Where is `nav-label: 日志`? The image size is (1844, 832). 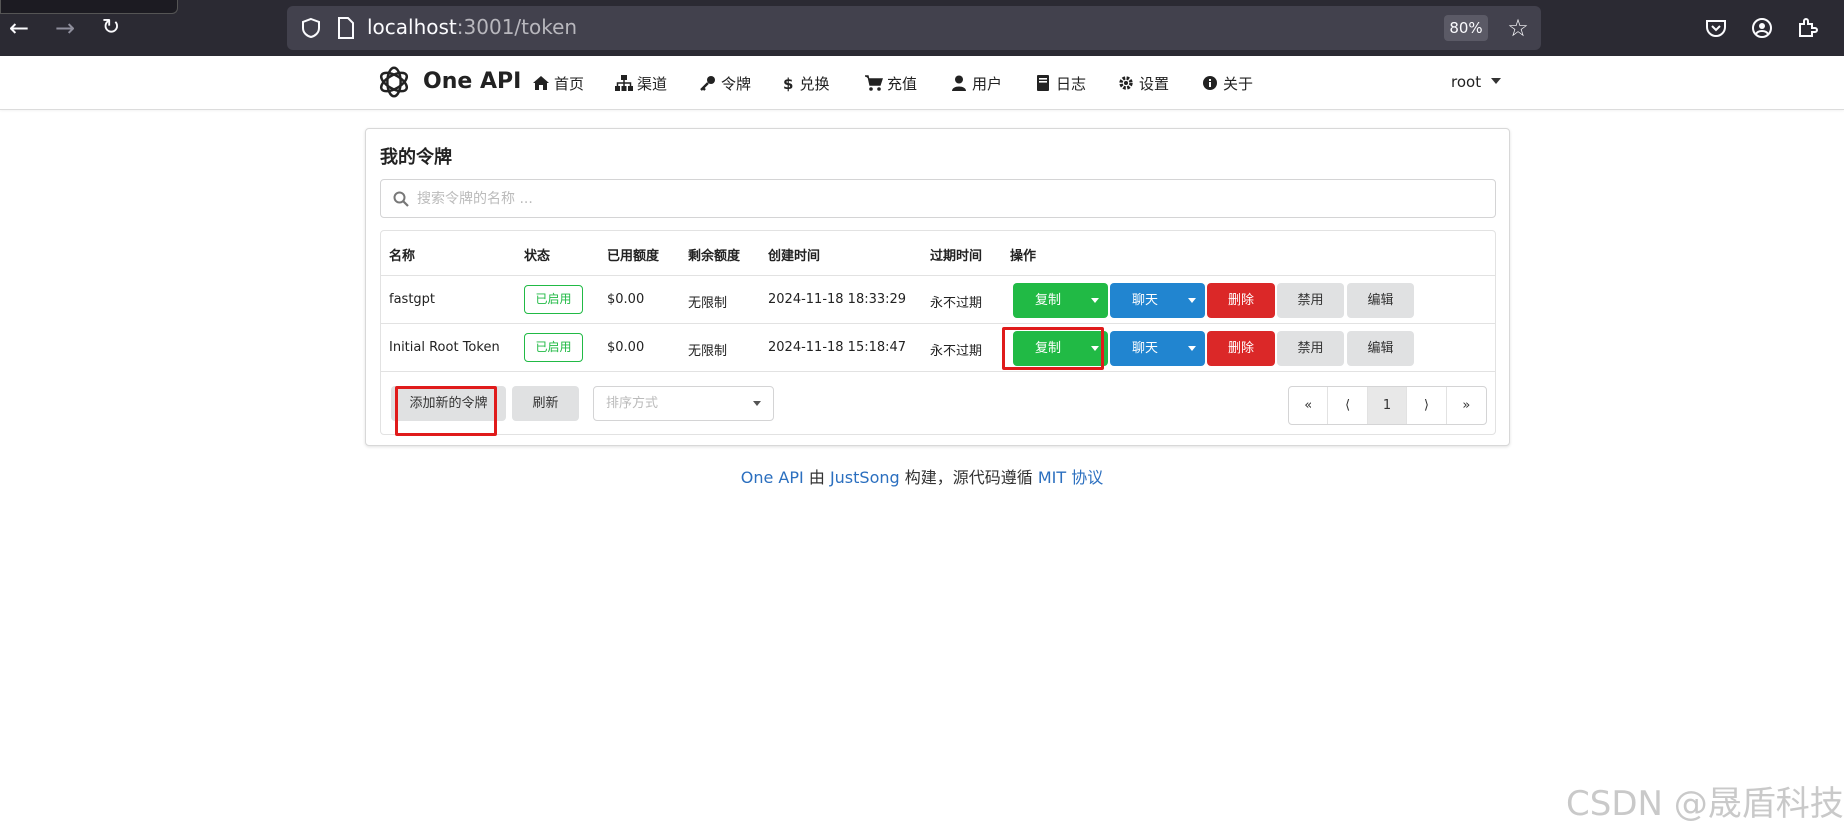 nav-label: 日志 is located at coordinates (1071, 84).